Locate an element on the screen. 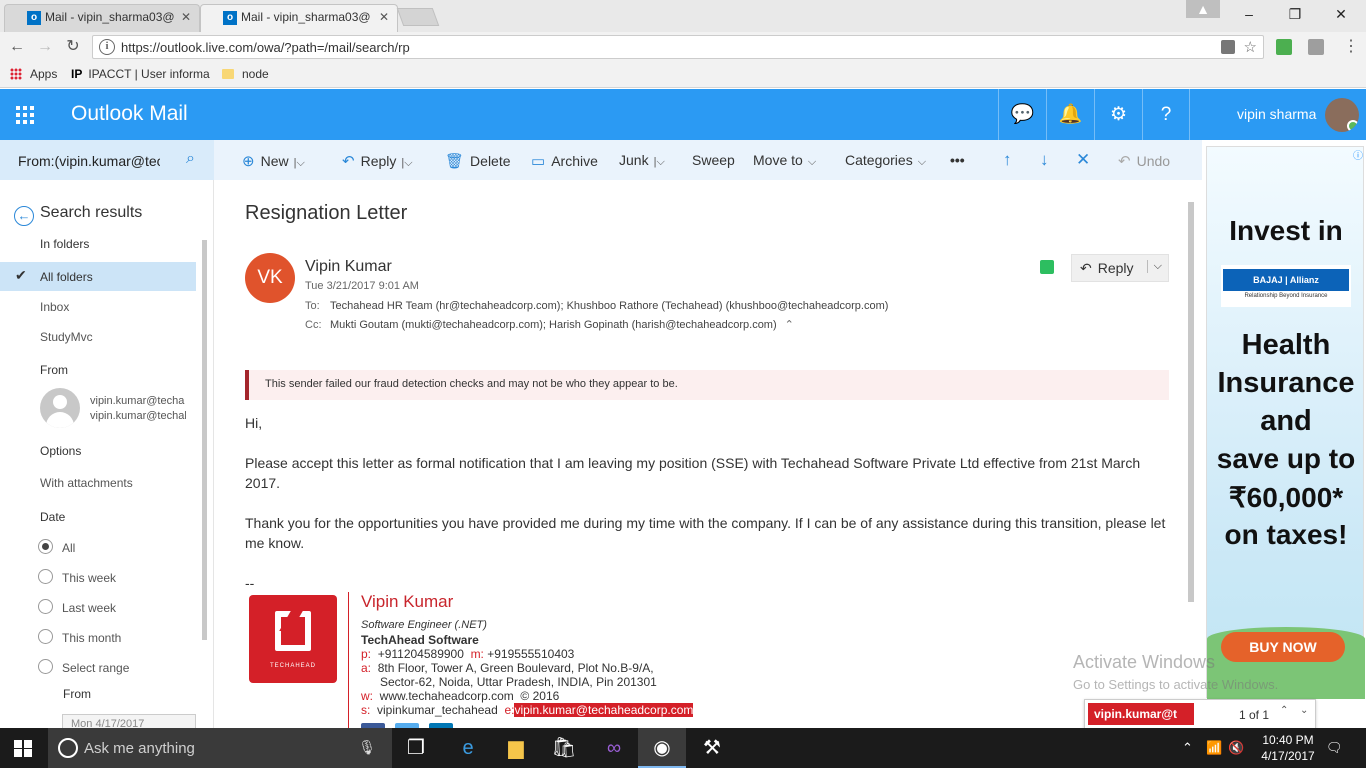  range-from-input: Mon 4/17/2017 is located at coordinates (129, 721).